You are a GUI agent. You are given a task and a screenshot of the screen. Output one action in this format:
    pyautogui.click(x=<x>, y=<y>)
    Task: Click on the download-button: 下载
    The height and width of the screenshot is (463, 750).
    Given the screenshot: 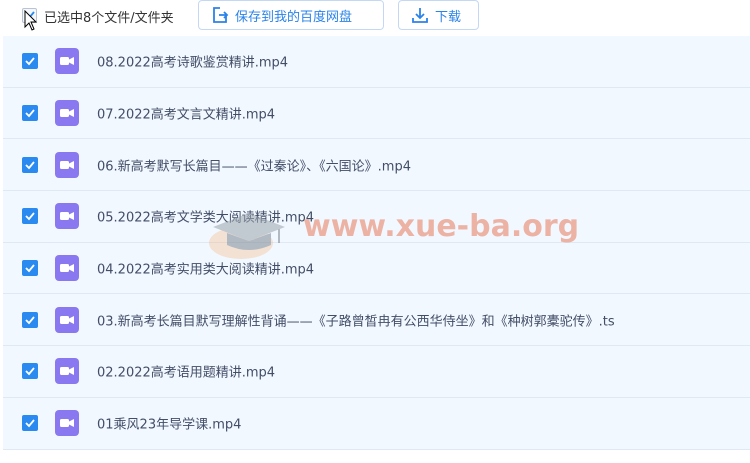 What is the action you would take?
    pyautogui.click(x=438, y=15)
    